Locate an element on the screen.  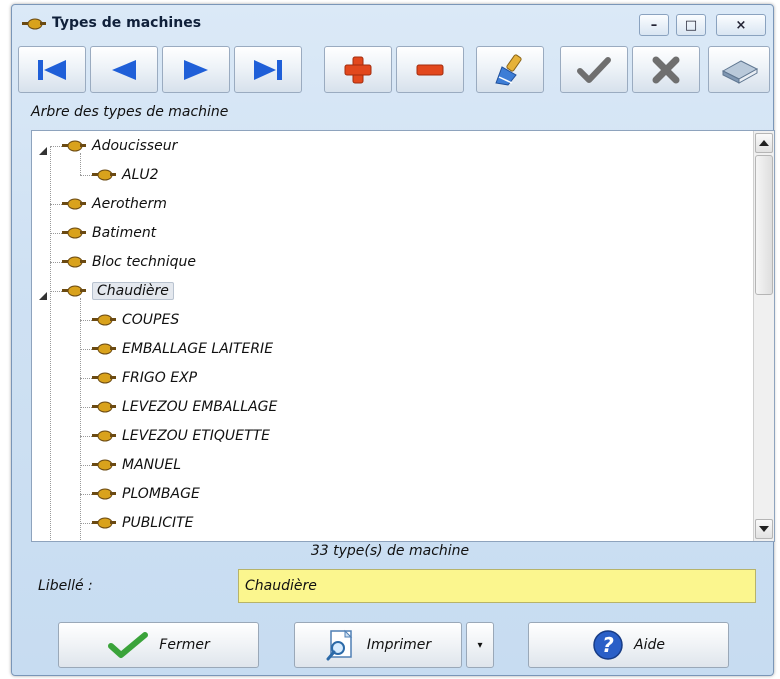
tree-node: PUBLICITE is located at coordinates (143, 523).